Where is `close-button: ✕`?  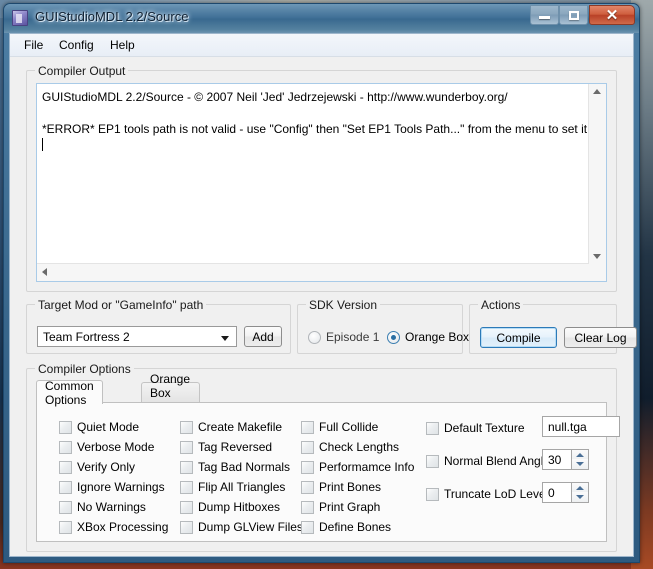
close-button: ✕ is located at coordinates (612, 15).